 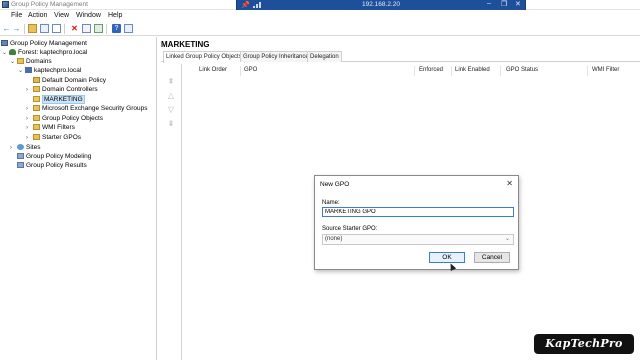 I want to click on tree-item-forest: ⌄ Forest: kaptechpro.local, so click(x=44, y=52).